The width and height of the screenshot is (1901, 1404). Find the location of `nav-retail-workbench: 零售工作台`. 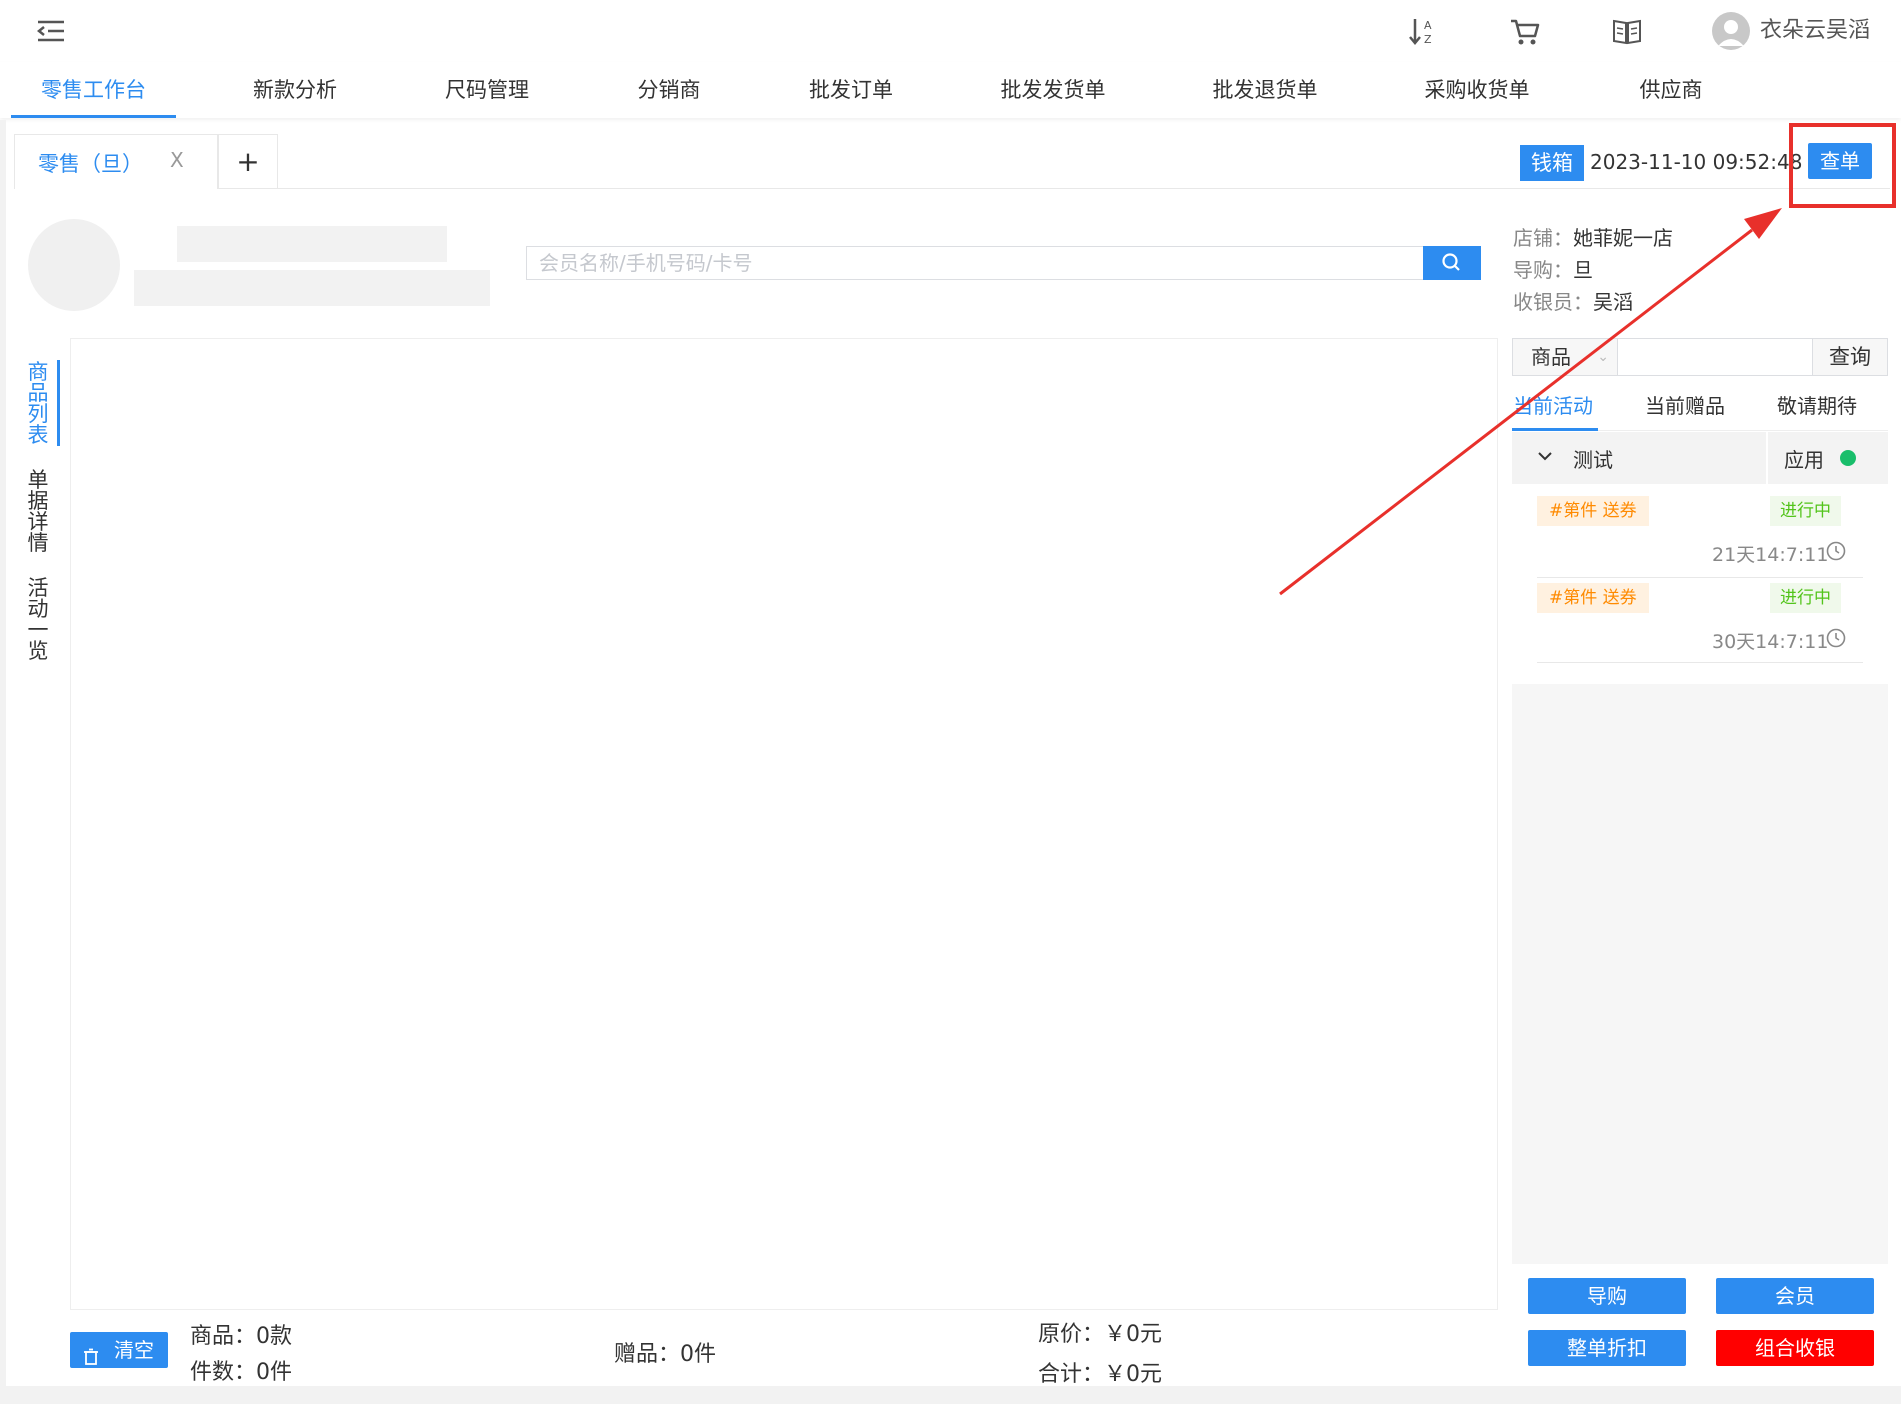

nav-retail-workbench: 零售工作台 is located at coordinates (93, 90).